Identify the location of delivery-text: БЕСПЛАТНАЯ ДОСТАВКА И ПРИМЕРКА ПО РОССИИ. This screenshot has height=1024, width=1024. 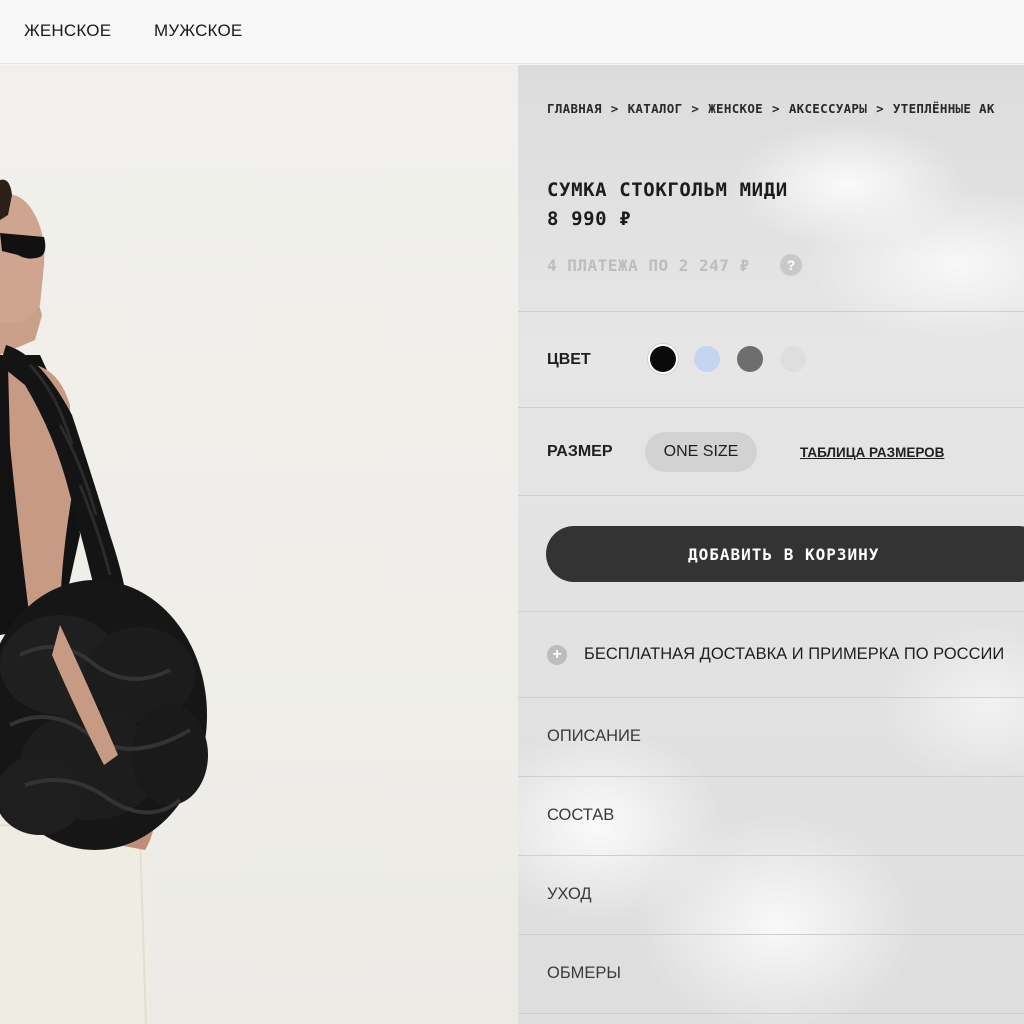
(794, 654).